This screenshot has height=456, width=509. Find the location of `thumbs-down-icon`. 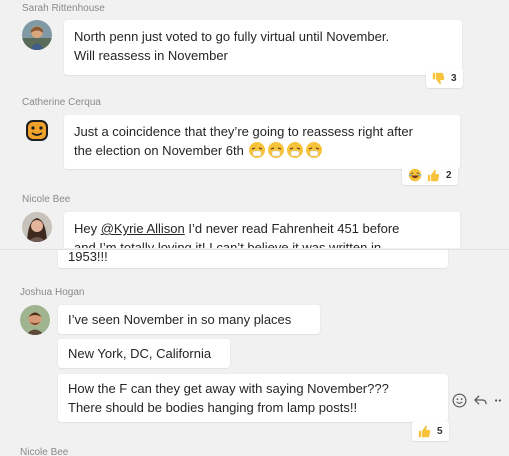

thumbs-down-icon is located at coordinates (438, 78).